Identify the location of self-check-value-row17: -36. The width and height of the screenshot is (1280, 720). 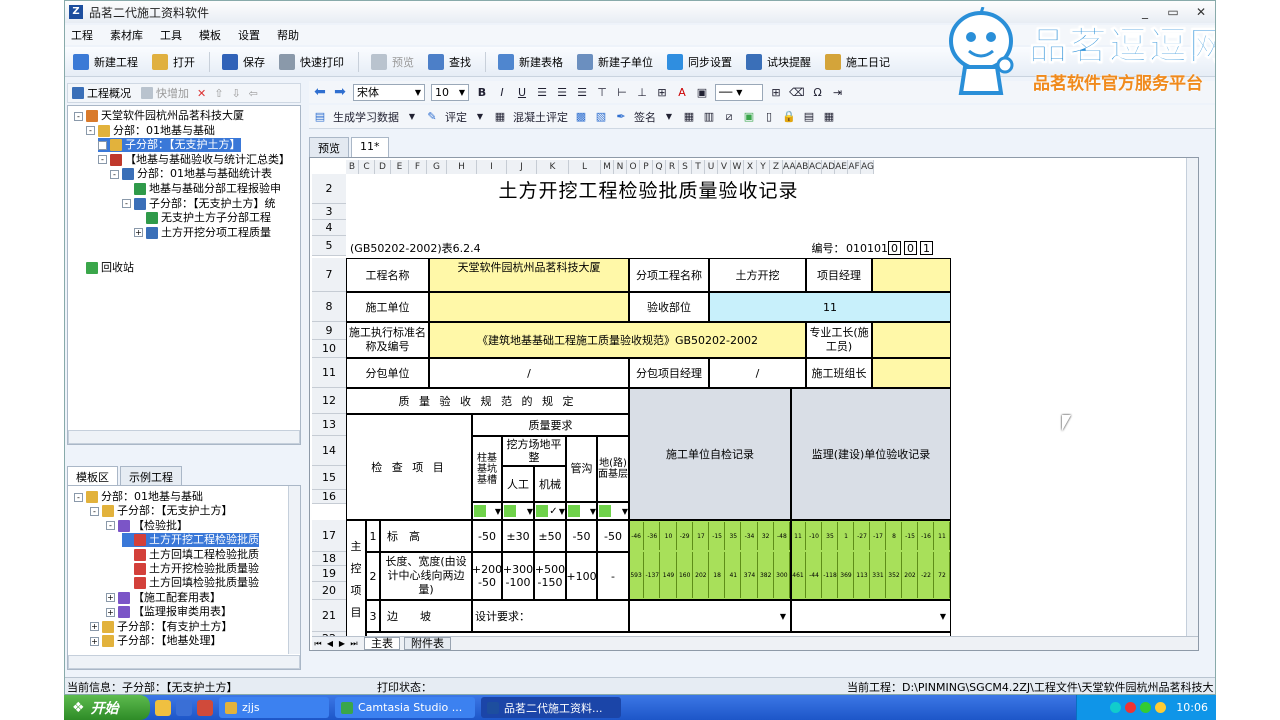
(653, 536).